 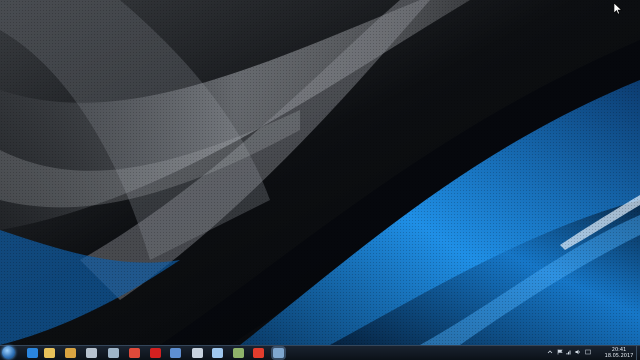 What do you see at coordinates (588, 352) in the screenshot?
I see `language-icon` at bounding box center [588, 352].